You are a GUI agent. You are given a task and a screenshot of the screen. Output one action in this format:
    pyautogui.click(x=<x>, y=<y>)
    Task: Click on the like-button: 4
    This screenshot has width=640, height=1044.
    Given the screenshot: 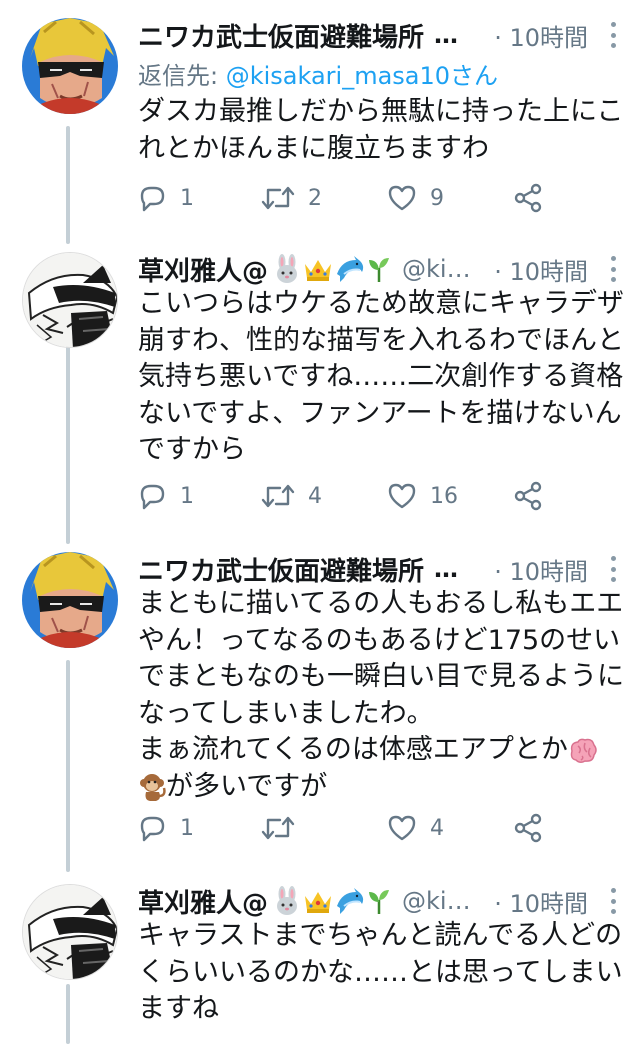 What is the action you would take?
    pyautogui.click(x=415, y=828)
    